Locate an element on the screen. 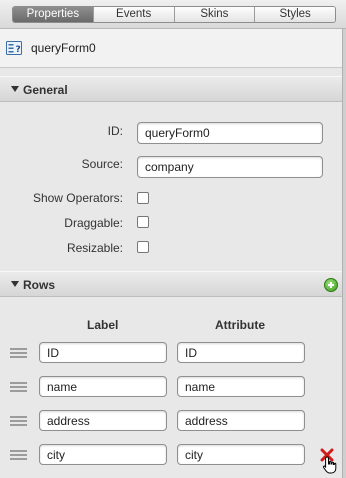 Image resolution: width=346 pixels, height=478 pixels. row-attribute-field: city is located at coordinates (241, 454).